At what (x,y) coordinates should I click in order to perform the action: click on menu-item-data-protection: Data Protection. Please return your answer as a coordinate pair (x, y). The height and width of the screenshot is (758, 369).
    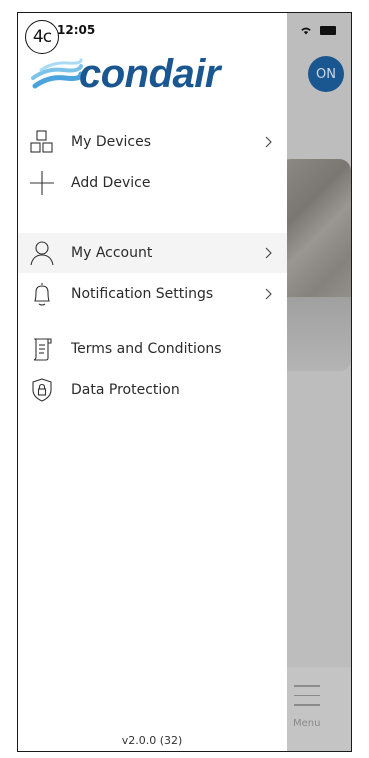
    Looking at the image, I should click on (152, 390).